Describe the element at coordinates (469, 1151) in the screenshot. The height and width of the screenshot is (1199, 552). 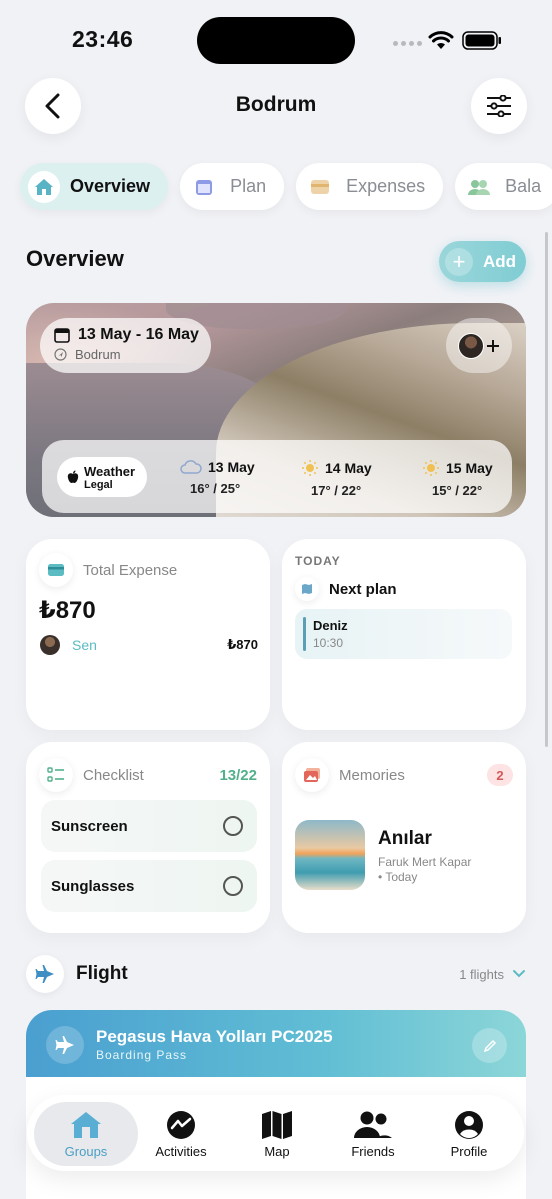
I see `tabbar-label: Profile` at that location.